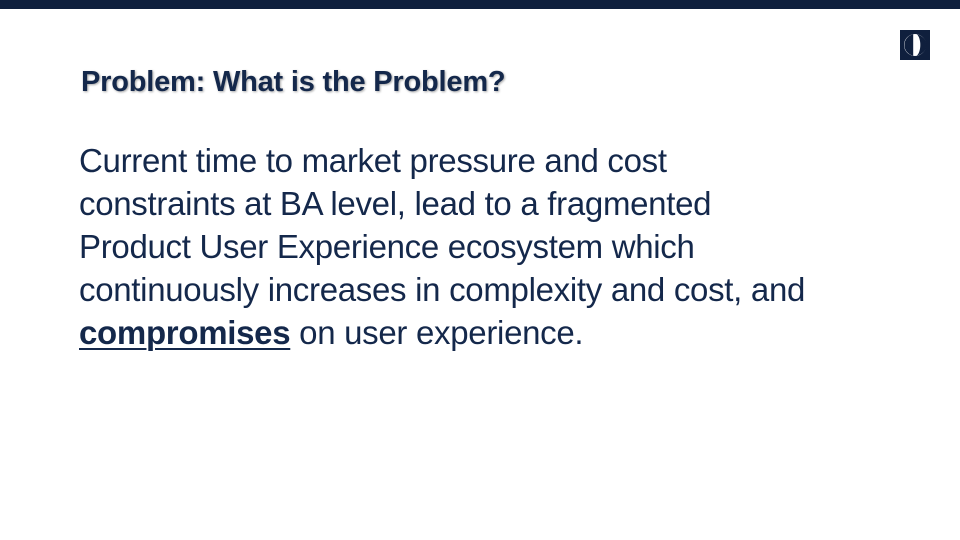 This screenshot has width=960, height=540. Describe the element at coordinates (437, 332) in the screenshot. I see `problem-statement-line-end: on user experience.` at that location.